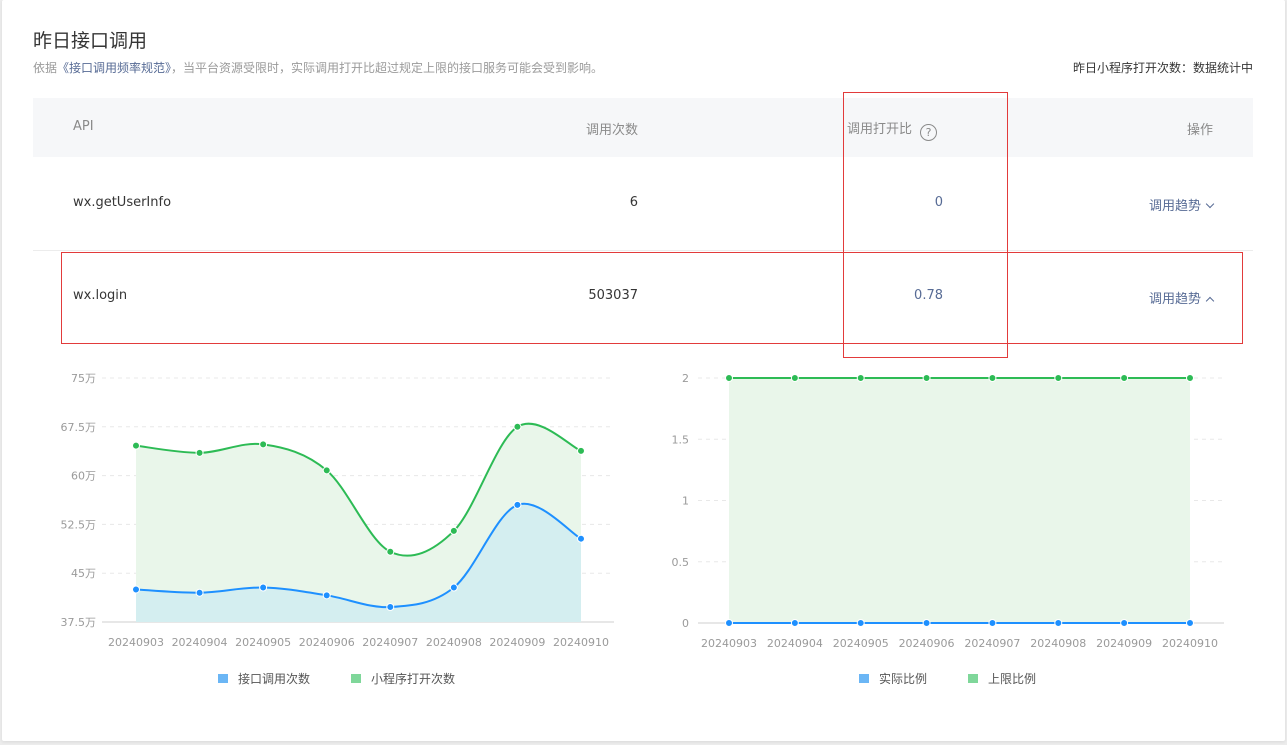 The width and height of the screenshot is (1287, 745). I want to click on legend-label: 小程序打开次数, so click(413, 678).